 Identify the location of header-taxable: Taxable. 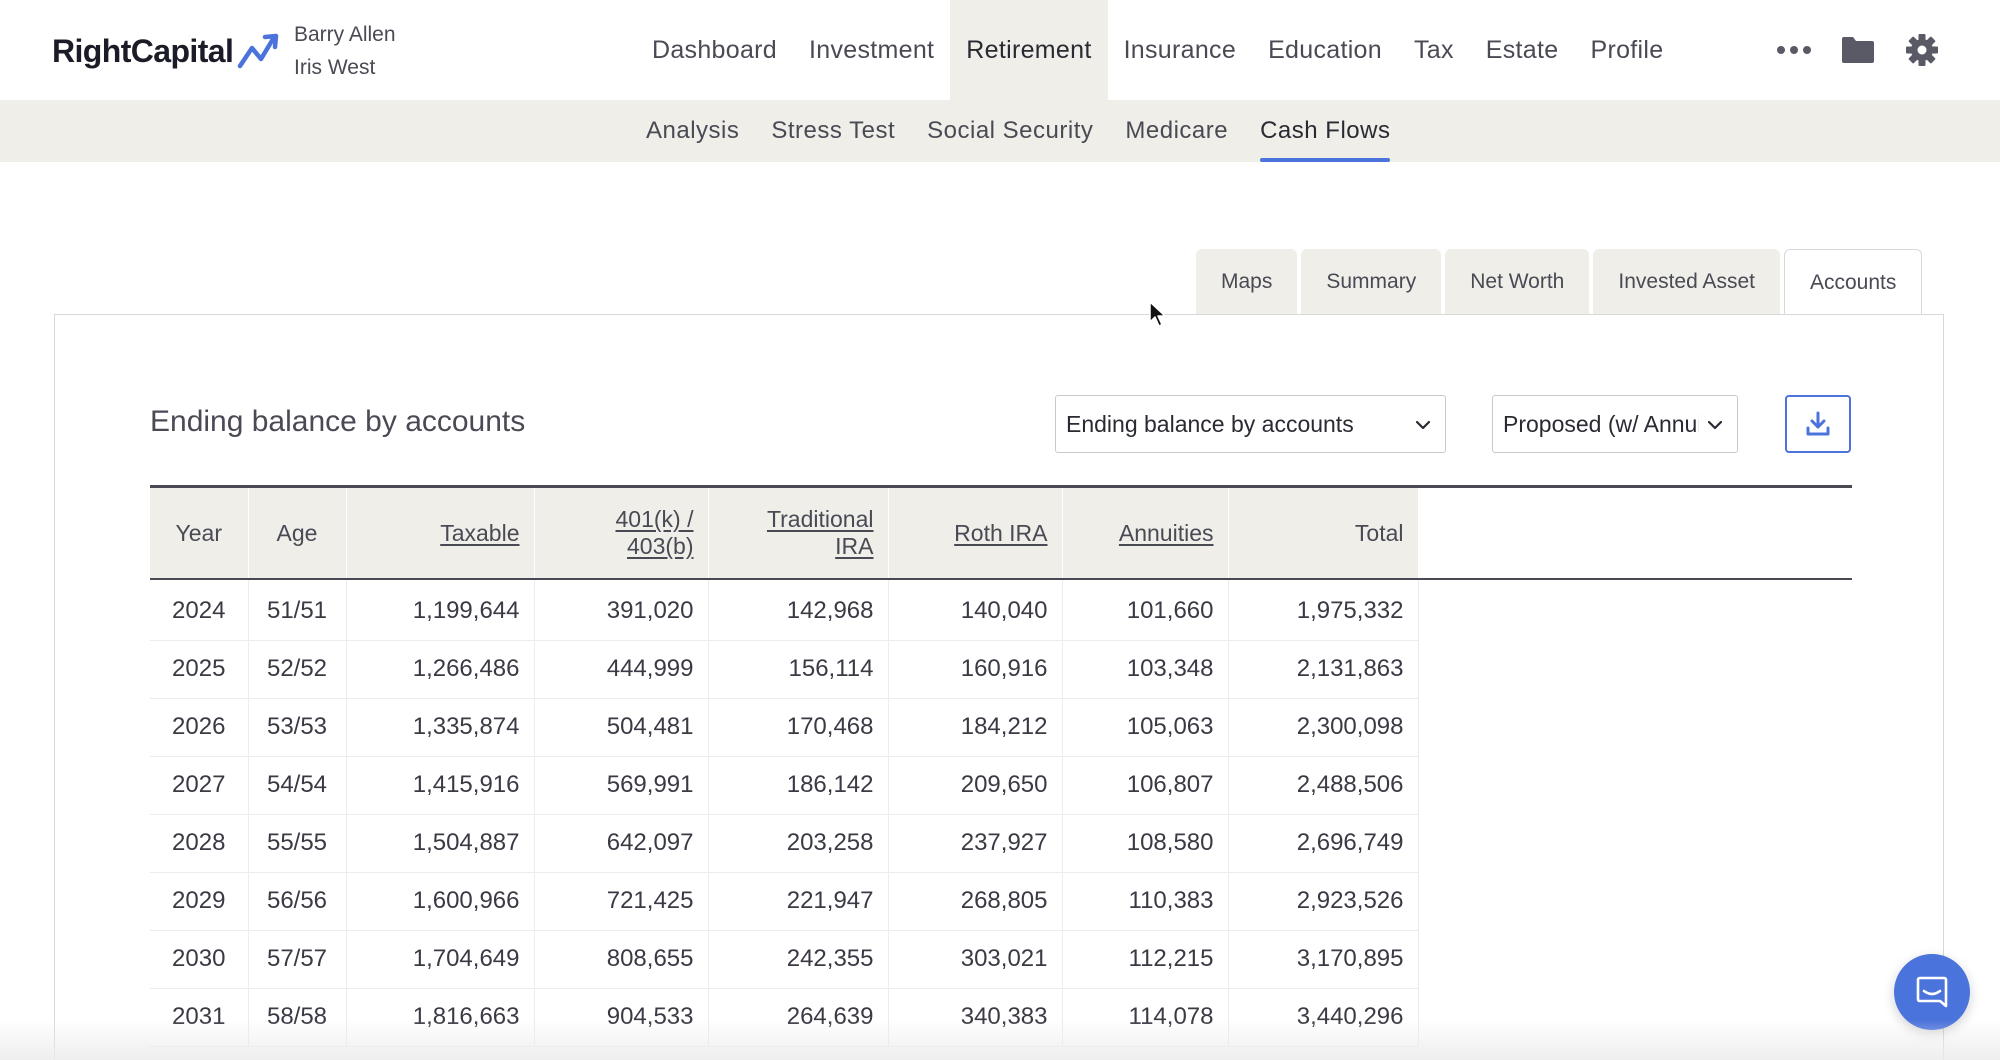
(440, 533).